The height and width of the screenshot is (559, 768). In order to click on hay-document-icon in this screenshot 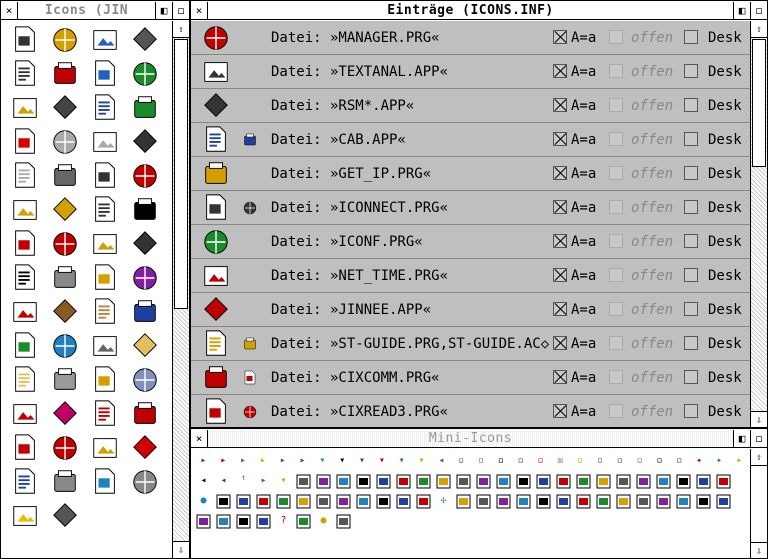, I will do `click(65, 210)`.